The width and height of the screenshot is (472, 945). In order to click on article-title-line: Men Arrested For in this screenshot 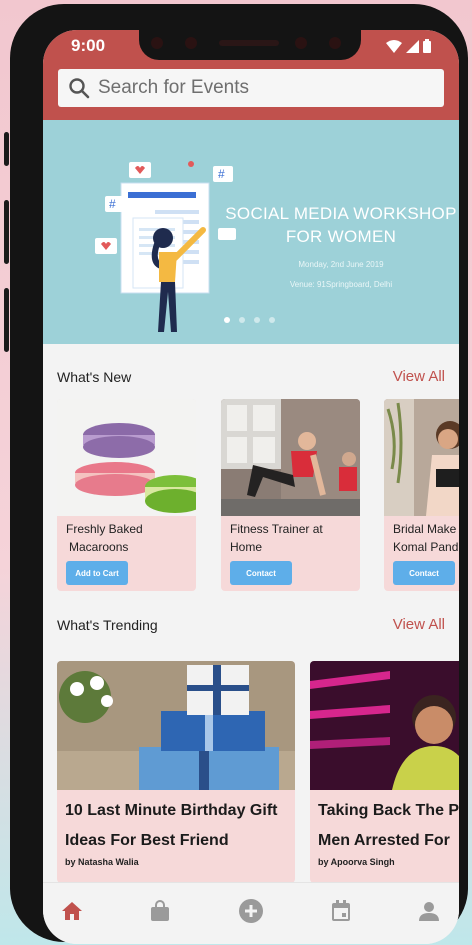, I will do `click(384, 840)`.